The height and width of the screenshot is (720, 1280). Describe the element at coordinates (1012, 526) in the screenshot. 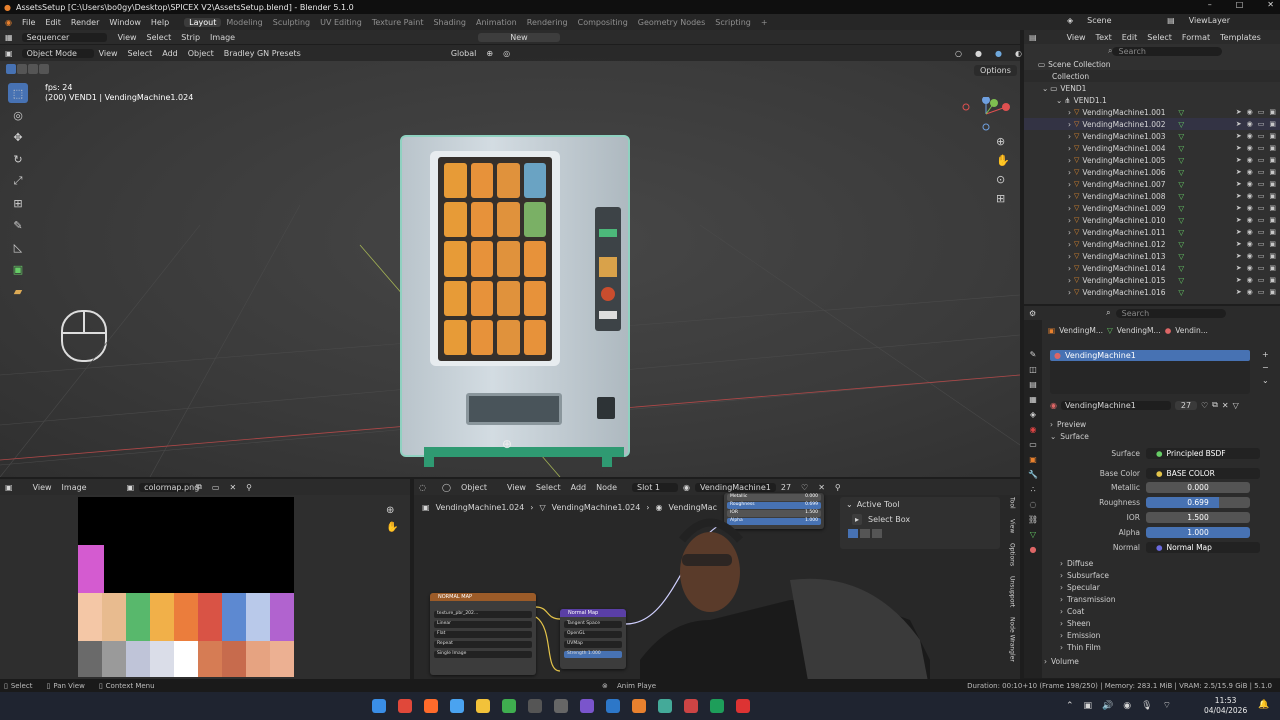

I see `sidebar-tab-view: View` at that location.